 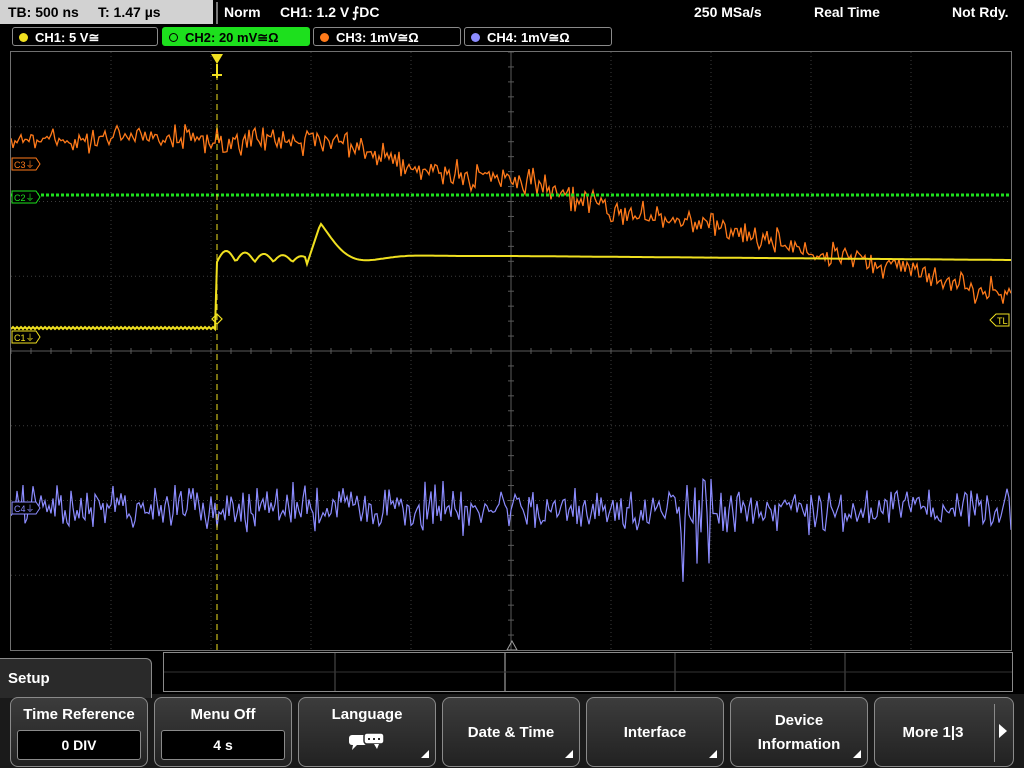 I want to click on menu-off-button: Menu Off 4 s, so click(x=223, y=732).